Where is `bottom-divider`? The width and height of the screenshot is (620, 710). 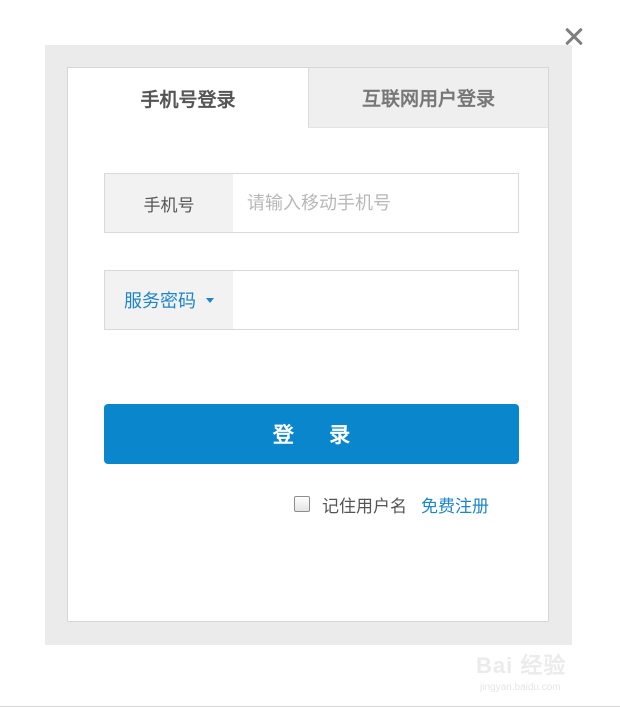 bottom-divider is located at coordinates (310, 706).